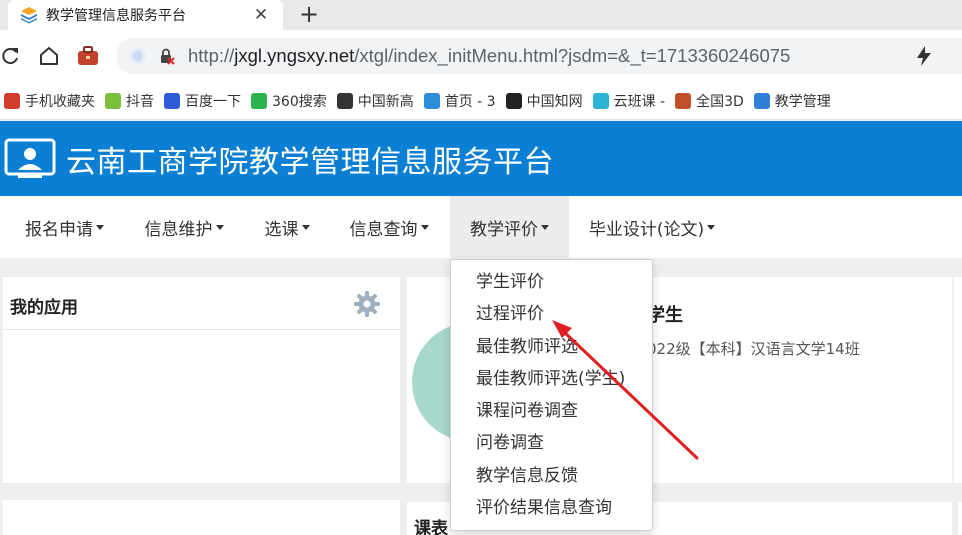 The width and height of the screenshot is (962, 535). I want to click on bookmark-label: 全国3D, so click(720, 101).